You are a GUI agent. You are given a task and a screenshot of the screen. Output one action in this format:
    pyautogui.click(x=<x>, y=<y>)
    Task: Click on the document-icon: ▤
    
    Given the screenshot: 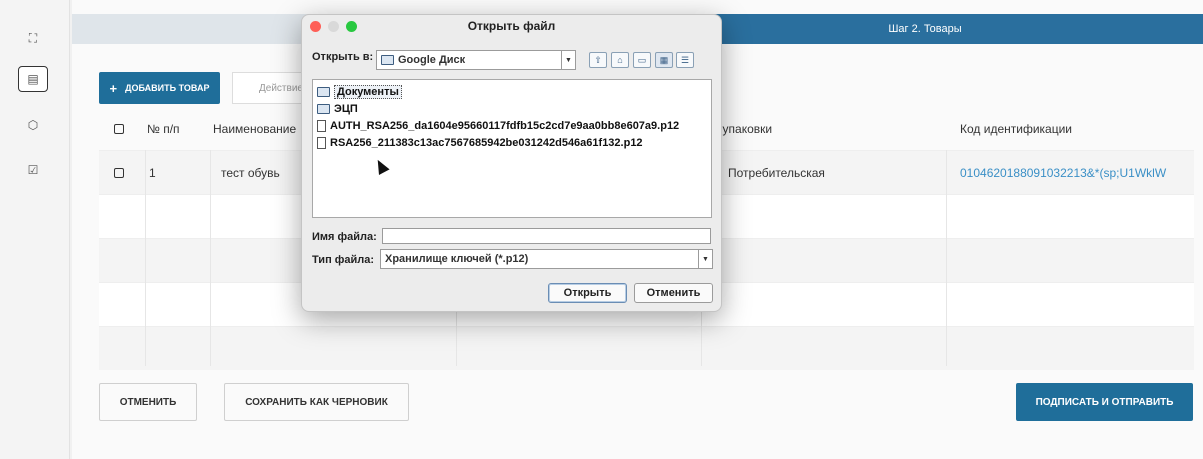 What is the action you would take?
    pyautogui.click(x=33, y=79)
    